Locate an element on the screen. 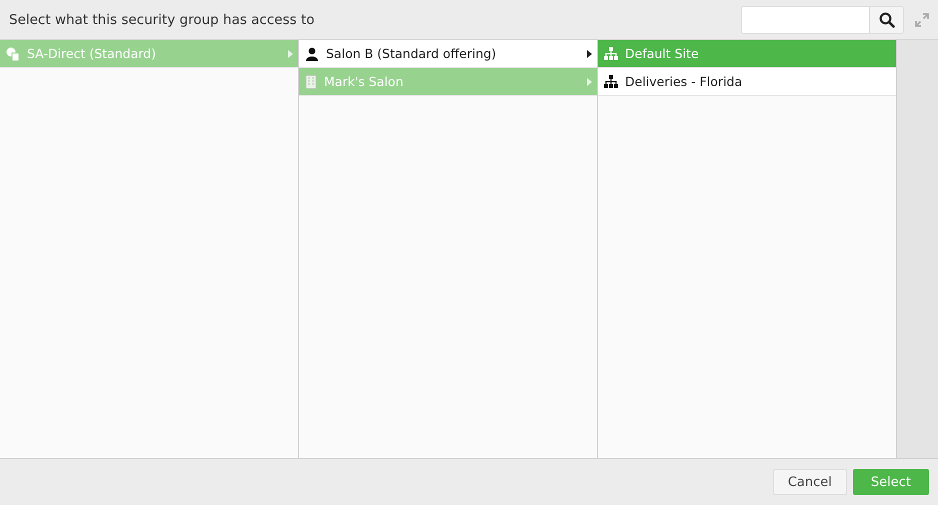  person-icon is located at coordinates (312, 53).